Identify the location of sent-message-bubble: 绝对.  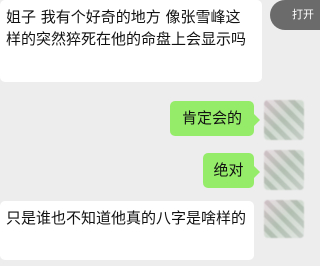
(231, 170).